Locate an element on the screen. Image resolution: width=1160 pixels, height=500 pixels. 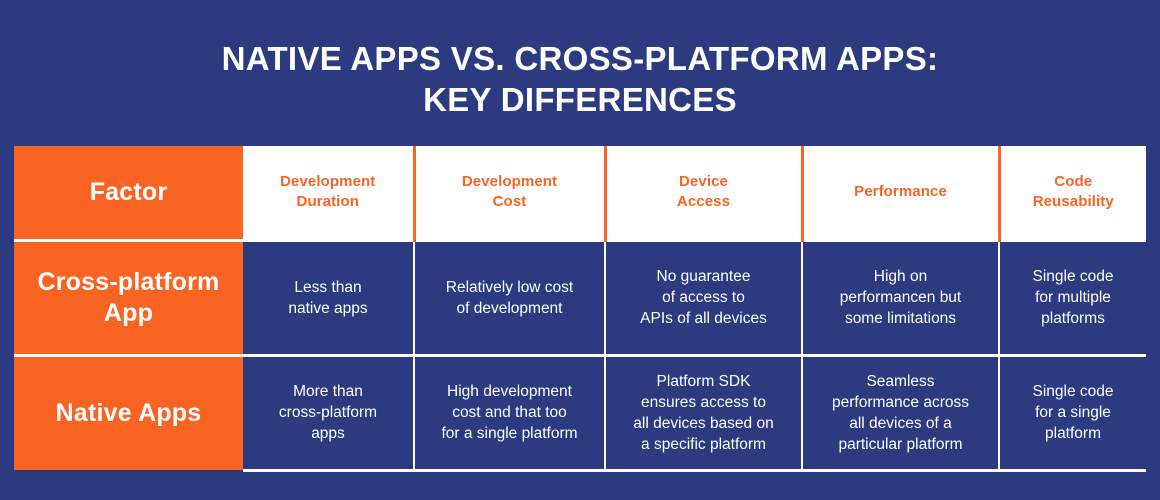
row-label-cross-platform-app: Cross-platform App is located at coordinates (128, 297).